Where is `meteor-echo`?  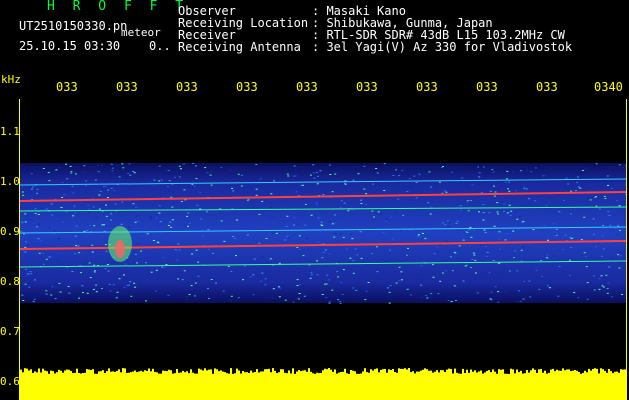
meteor-echo is located at coordinates (120, 249).